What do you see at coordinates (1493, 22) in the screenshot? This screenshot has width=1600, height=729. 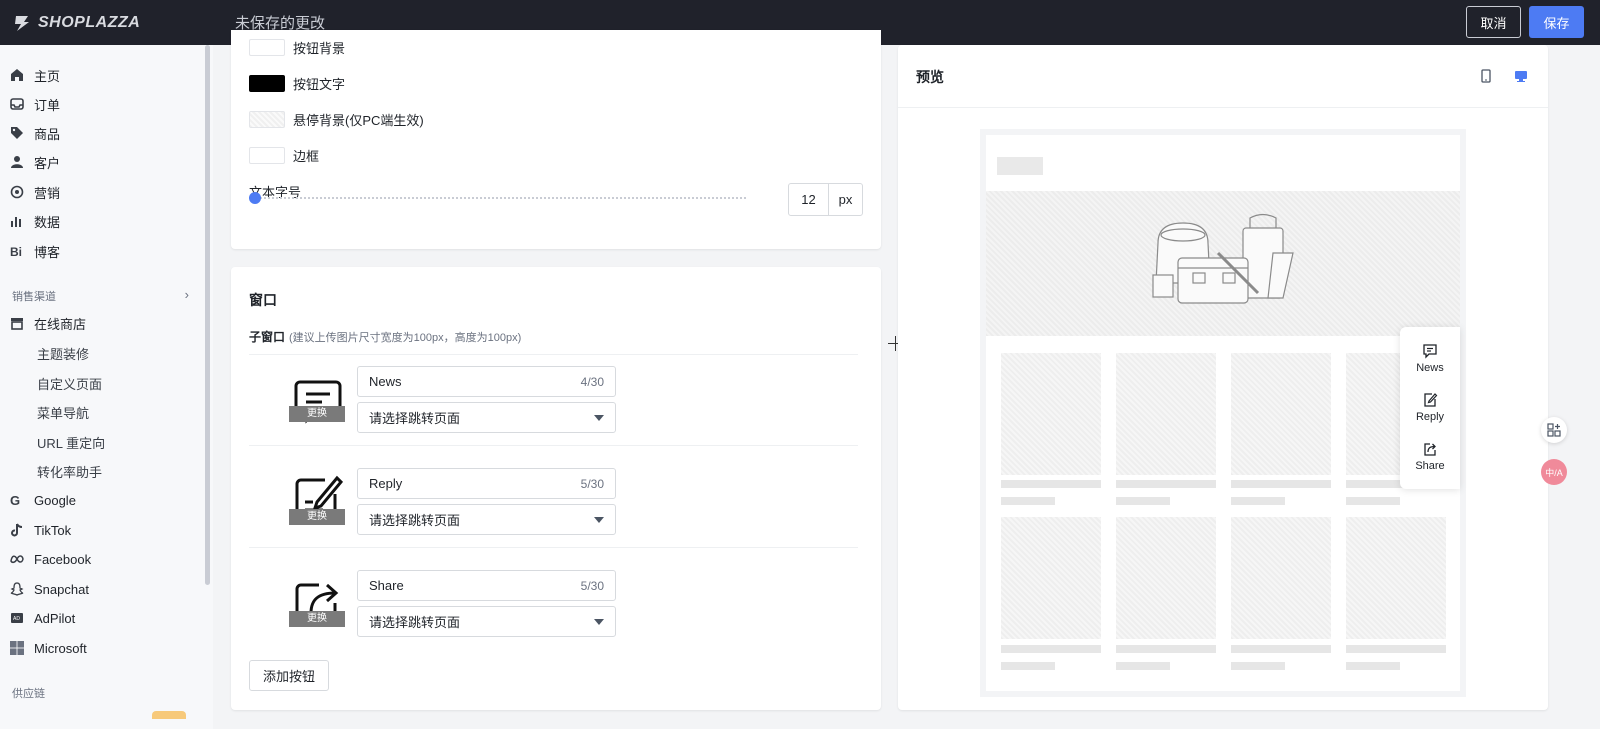 I see `cancel-button: 取消` at bounding box center [1493, 22].